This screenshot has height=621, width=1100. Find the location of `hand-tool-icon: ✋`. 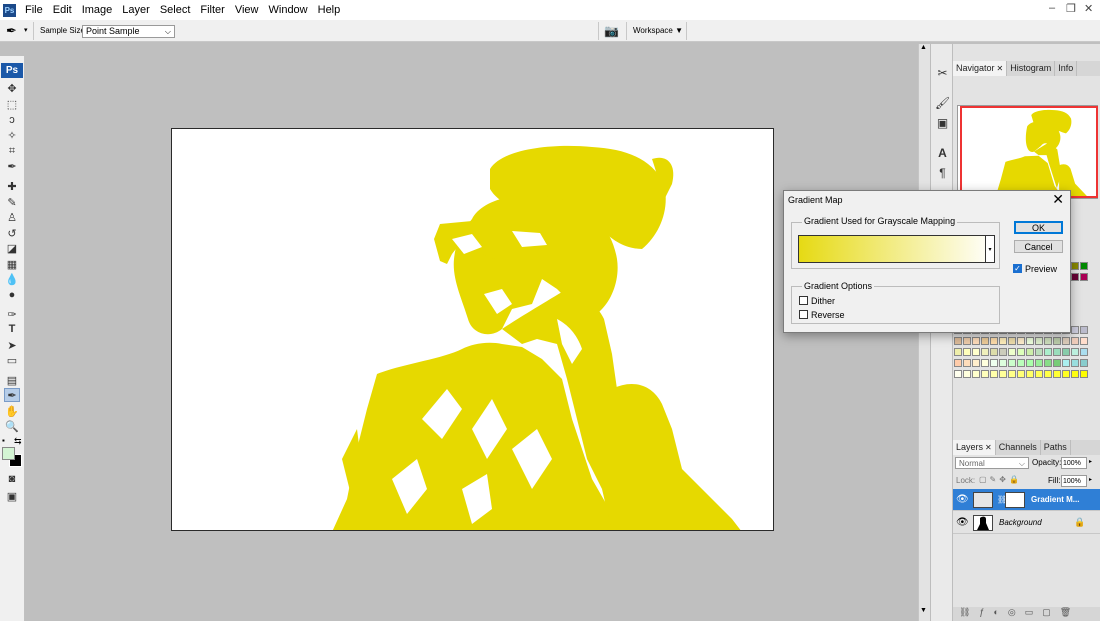

hand-tool-icon: ✋ is located at coordinates (12, 411).